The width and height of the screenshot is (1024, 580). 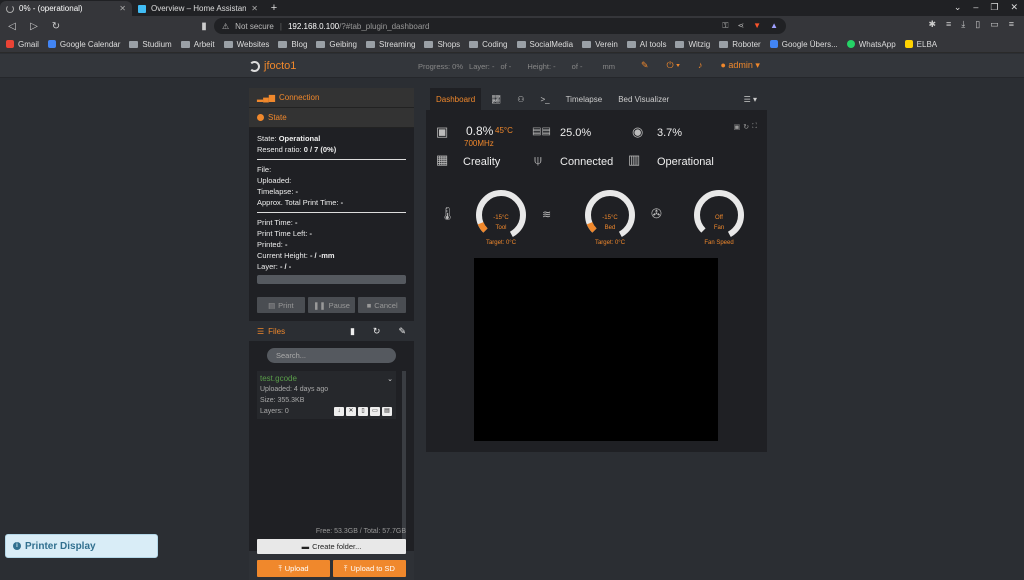 What do you see at coordinates (584, 99) in the screenshot?
I see `tab-timelapse: Timelapse` at bounding box center [584, 99].